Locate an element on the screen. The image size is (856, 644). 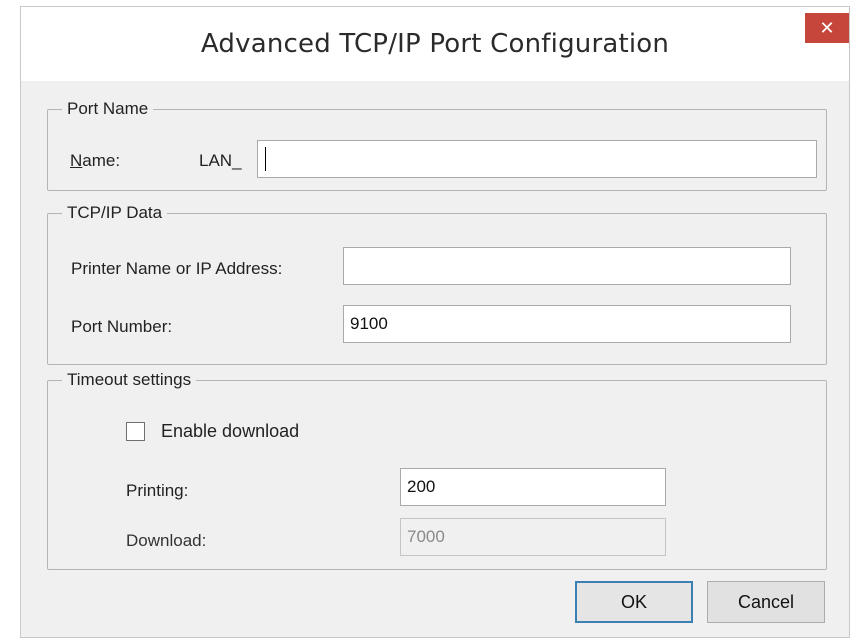
download-label: Download: is located at coordinates (166, 540).